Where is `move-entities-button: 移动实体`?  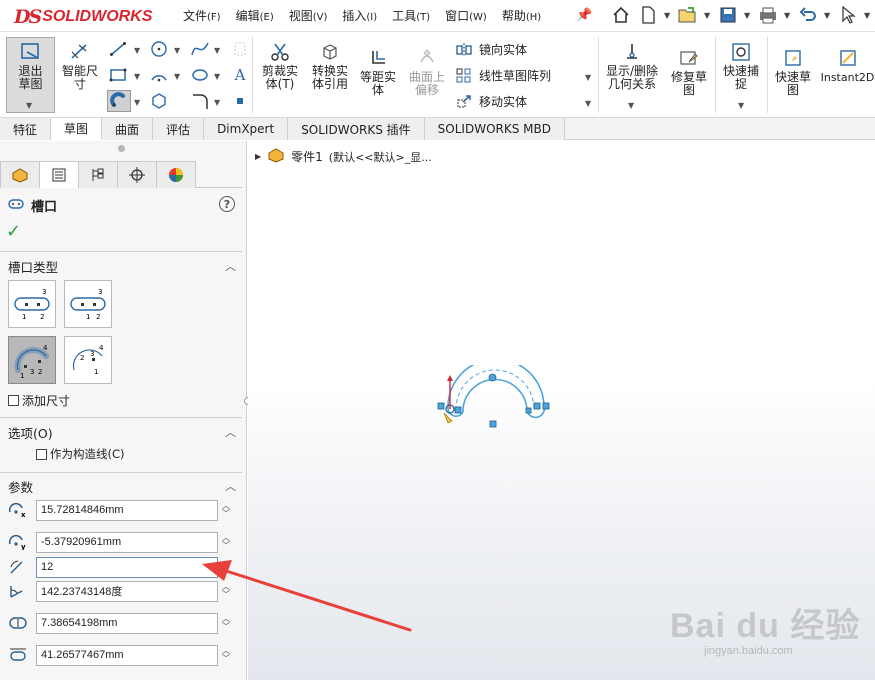 move-entities-button: 移动实体 is located at coordinates (491, 101).